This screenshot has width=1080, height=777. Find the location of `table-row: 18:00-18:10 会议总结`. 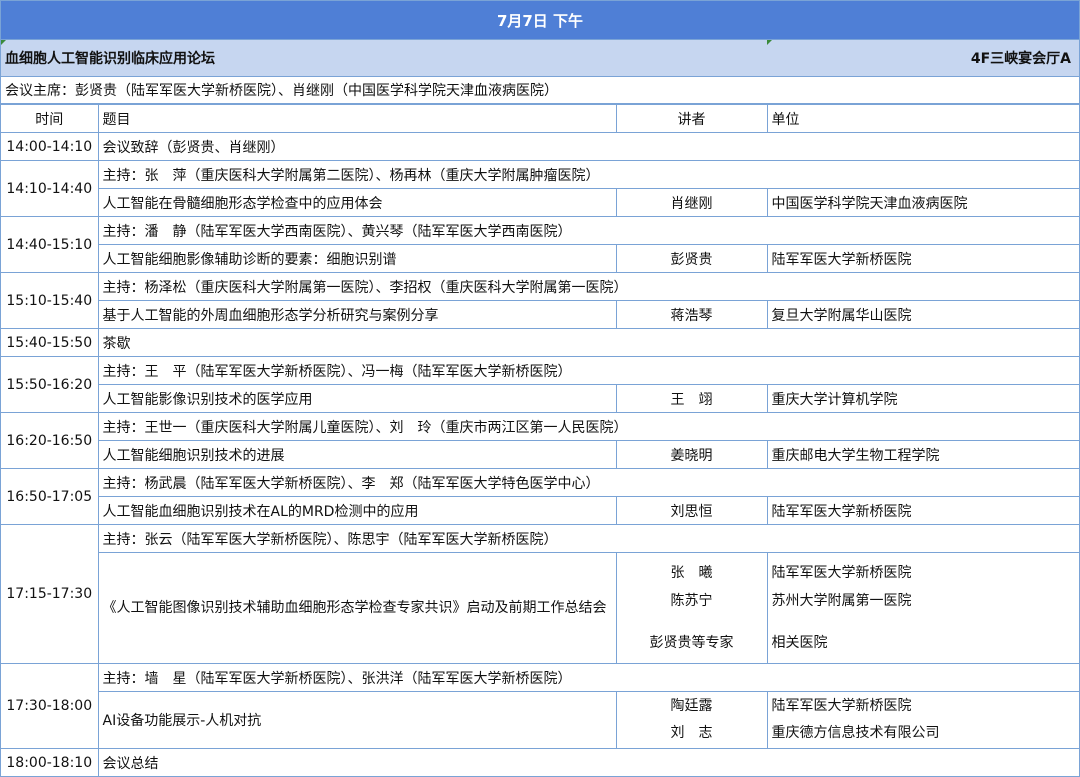

table-row: 18:00-18:10 会议总结 is located at coordinates (540, 762).